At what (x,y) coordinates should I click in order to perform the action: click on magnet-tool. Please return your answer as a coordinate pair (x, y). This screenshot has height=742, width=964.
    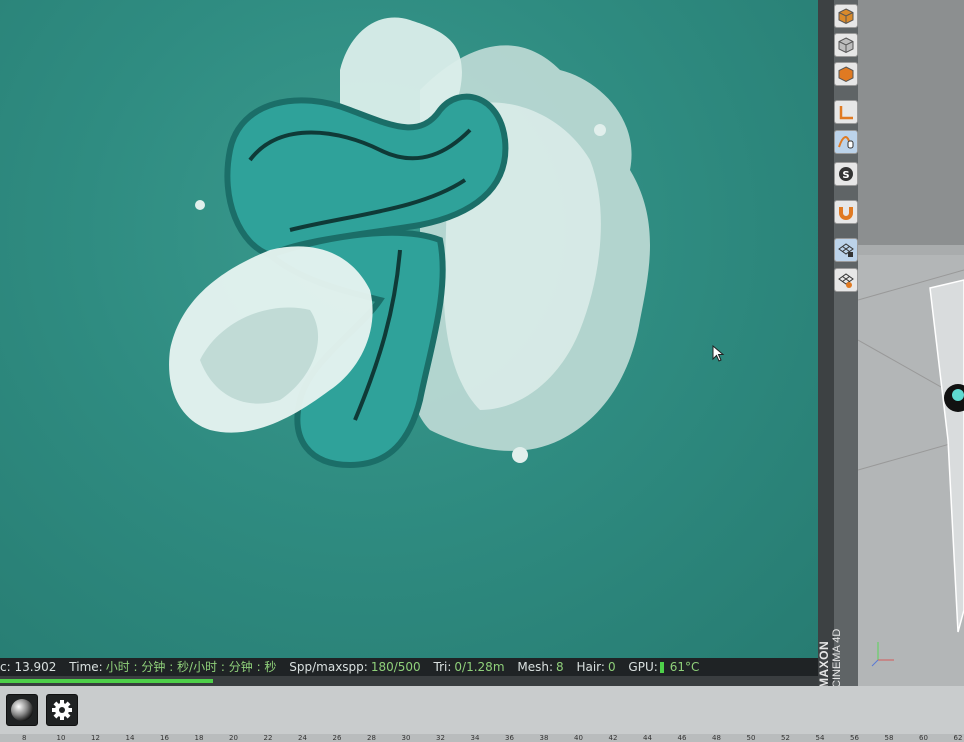
    Looking at the image, I should click on (846, 212).